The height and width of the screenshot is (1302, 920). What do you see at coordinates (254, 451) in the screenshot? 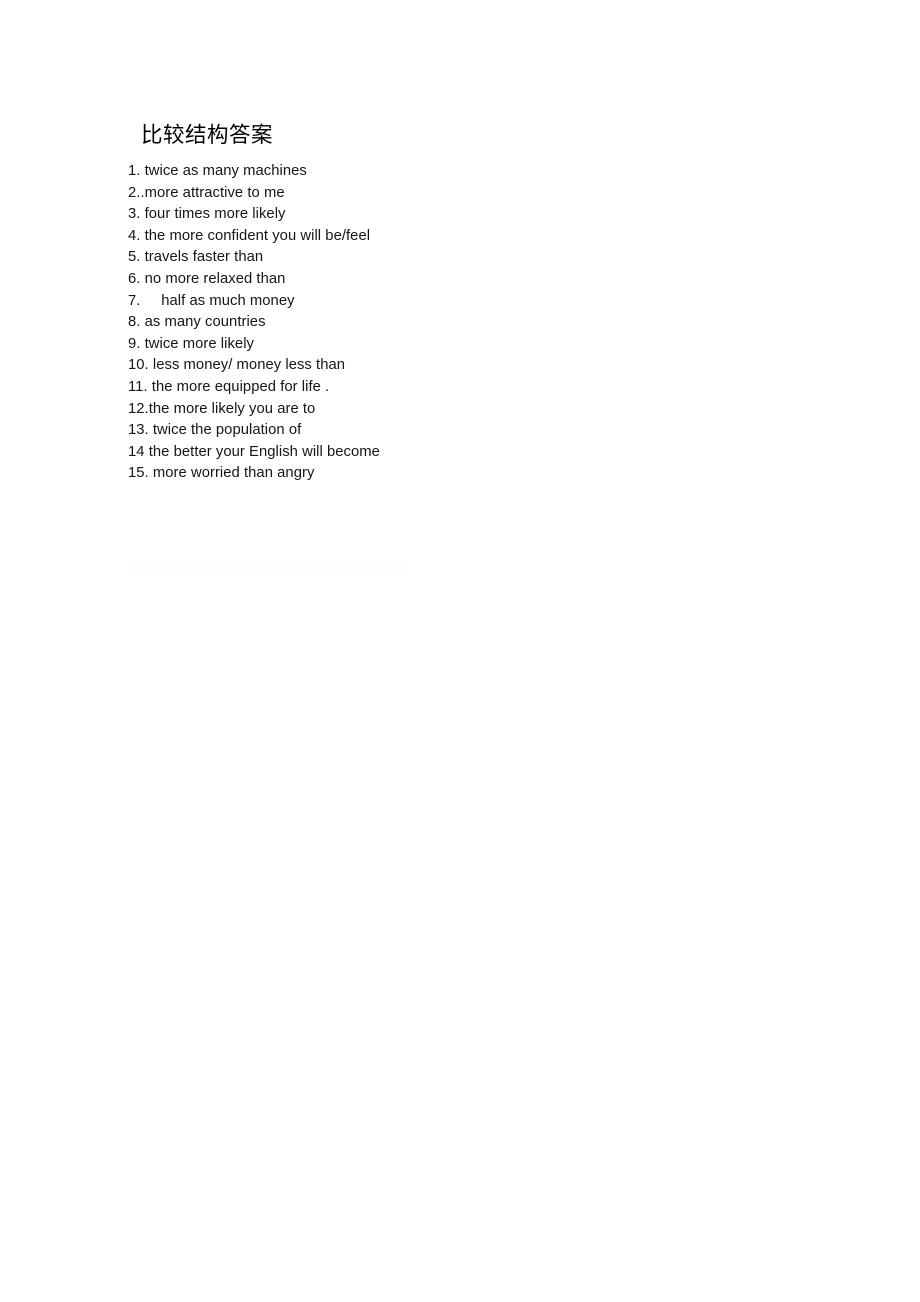
I see `list-item: 14 the better your English will become` at bounding box center [254, 451].